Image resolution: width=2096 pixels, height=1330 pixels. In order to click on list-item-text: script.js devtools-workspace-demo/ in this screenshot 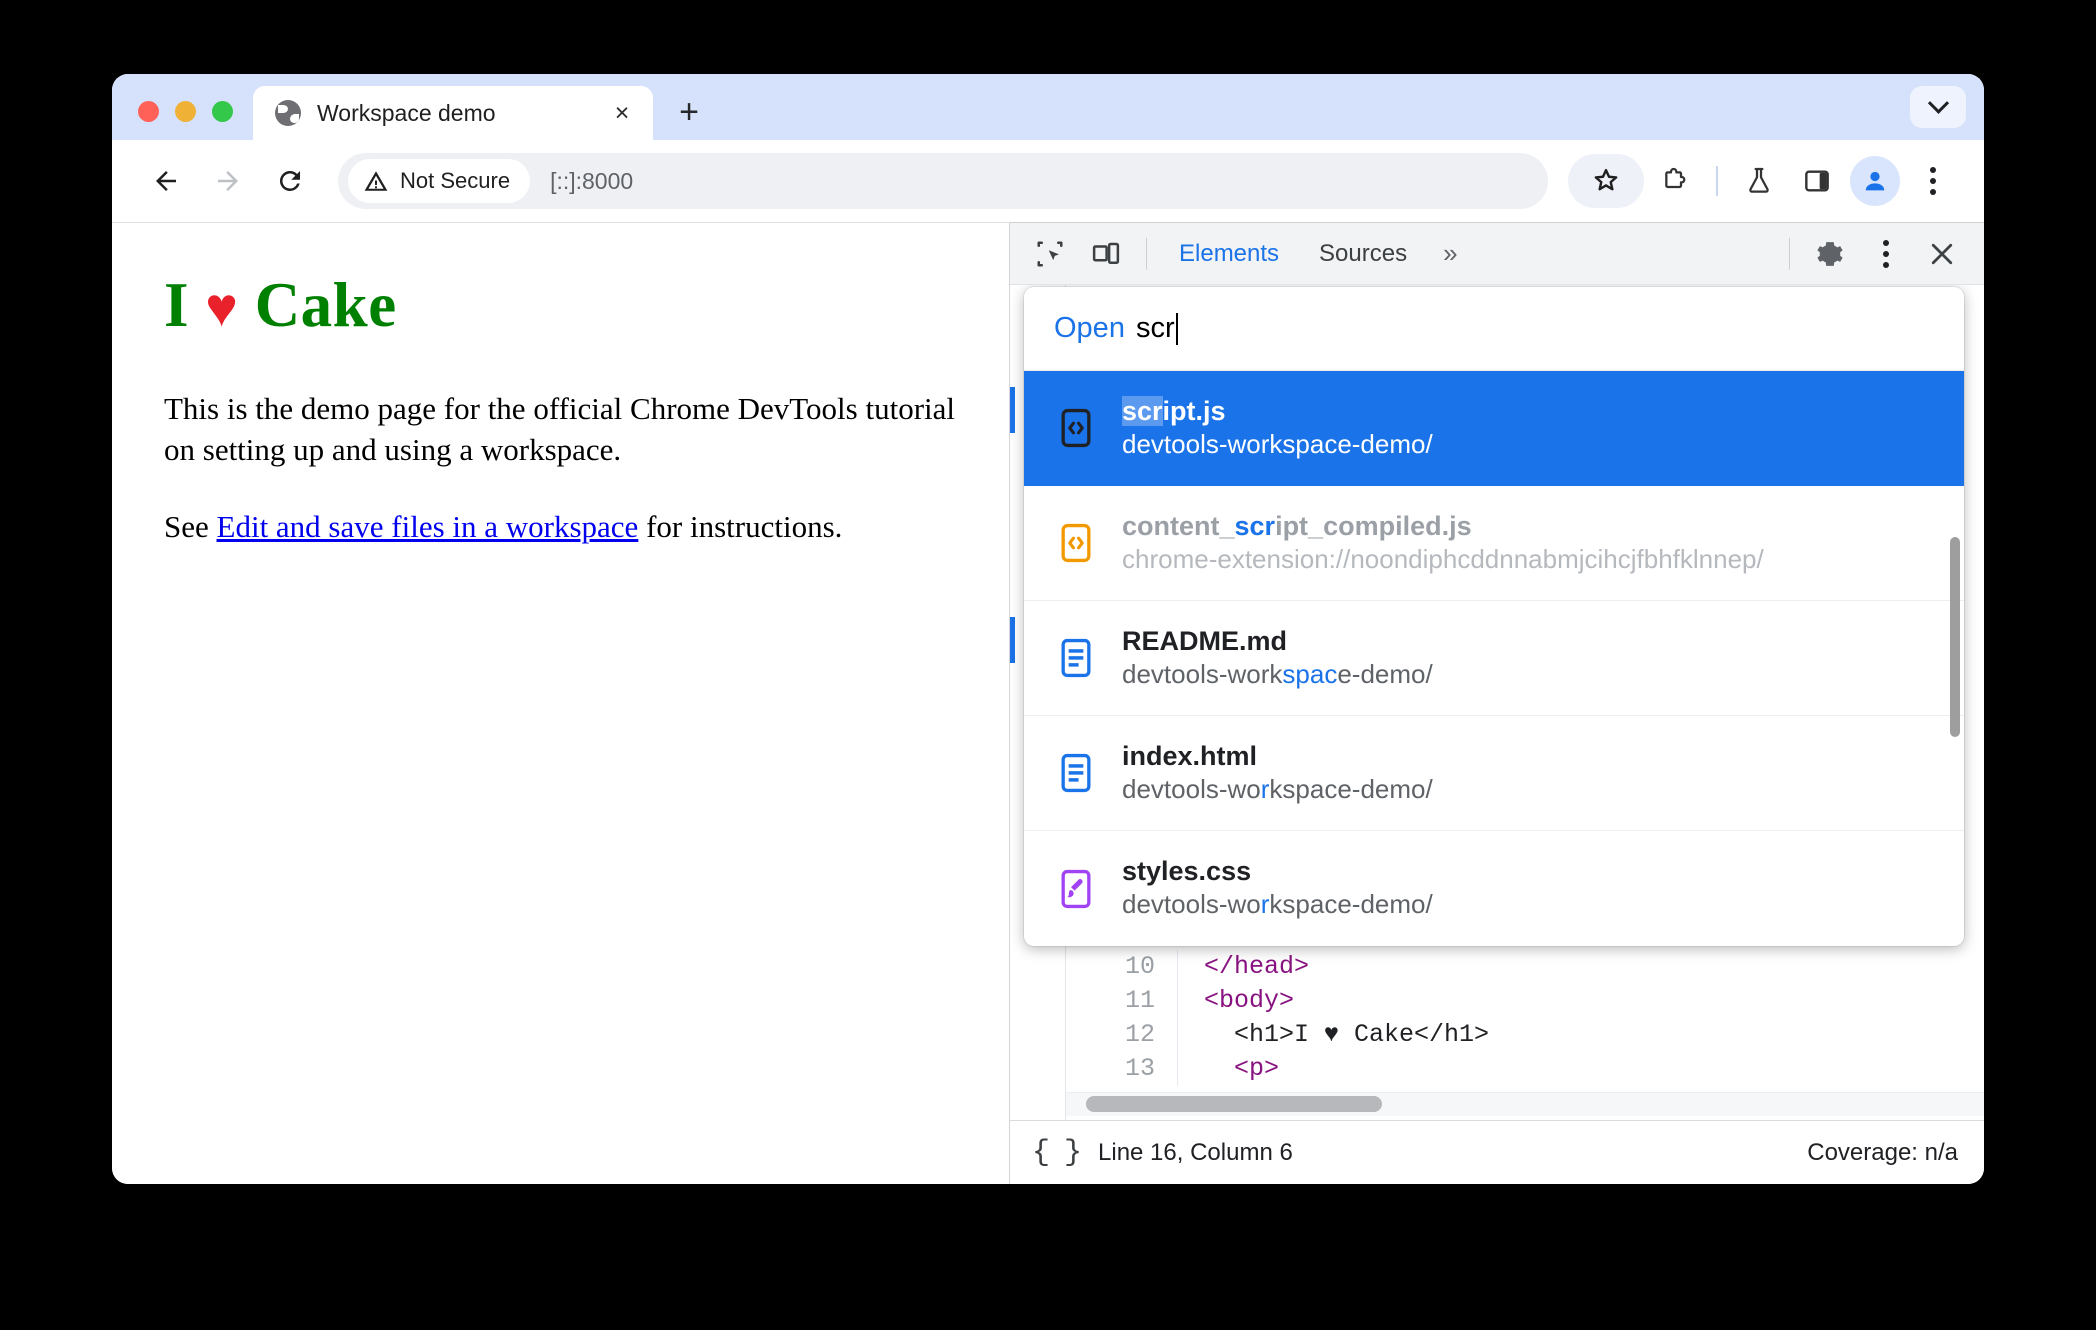, I will do `click(1277, 428)`.